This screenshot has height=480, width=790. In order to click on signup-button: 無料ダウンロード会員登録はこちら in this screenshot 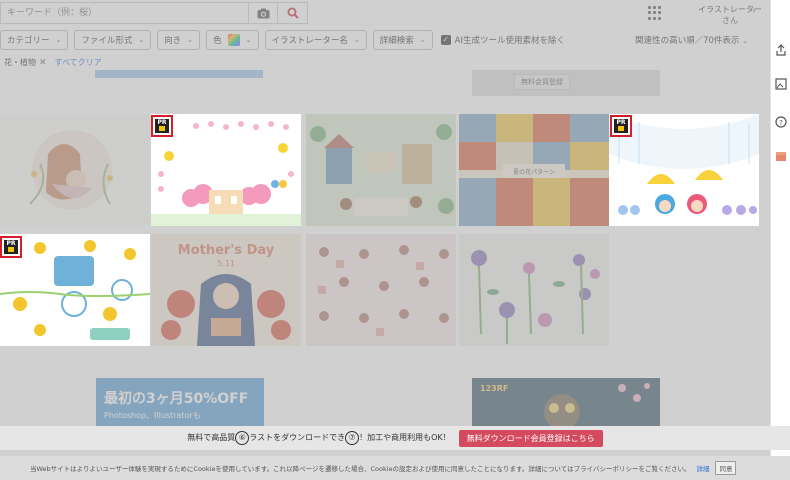, I will do `click(530, 438)`.